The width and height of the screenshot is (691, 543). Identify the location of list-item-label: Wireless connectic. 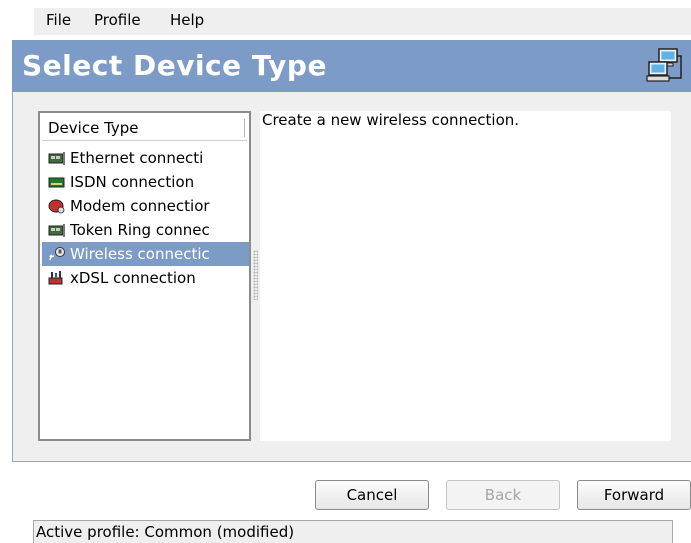
(140, 254).